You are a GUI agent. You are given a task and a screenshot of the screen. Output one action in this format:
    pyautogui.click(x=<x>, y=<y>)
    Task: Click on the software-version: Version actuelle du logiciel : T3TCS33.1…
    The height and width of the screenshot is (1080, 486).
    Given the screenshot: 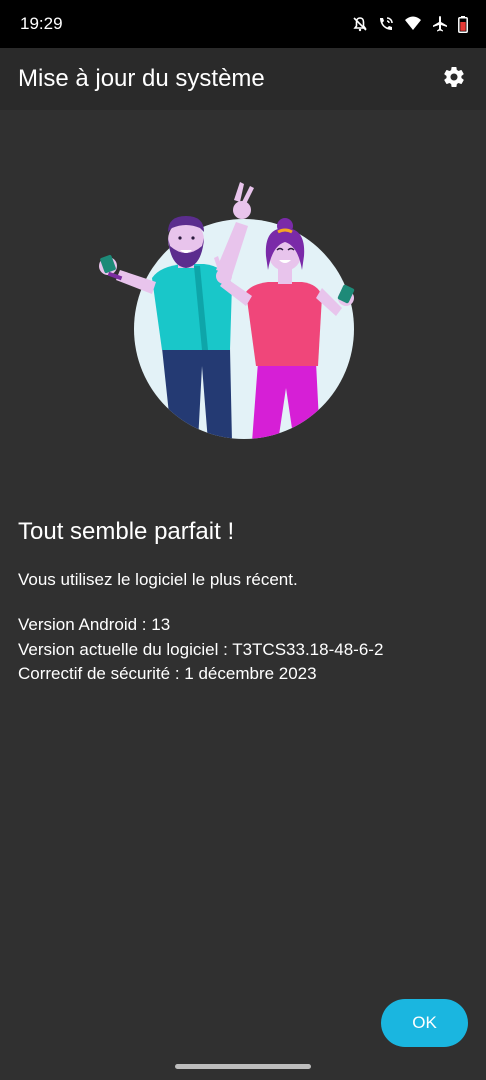 What is the action you would take?
    pyautogui.click(x=201, y=649)
    